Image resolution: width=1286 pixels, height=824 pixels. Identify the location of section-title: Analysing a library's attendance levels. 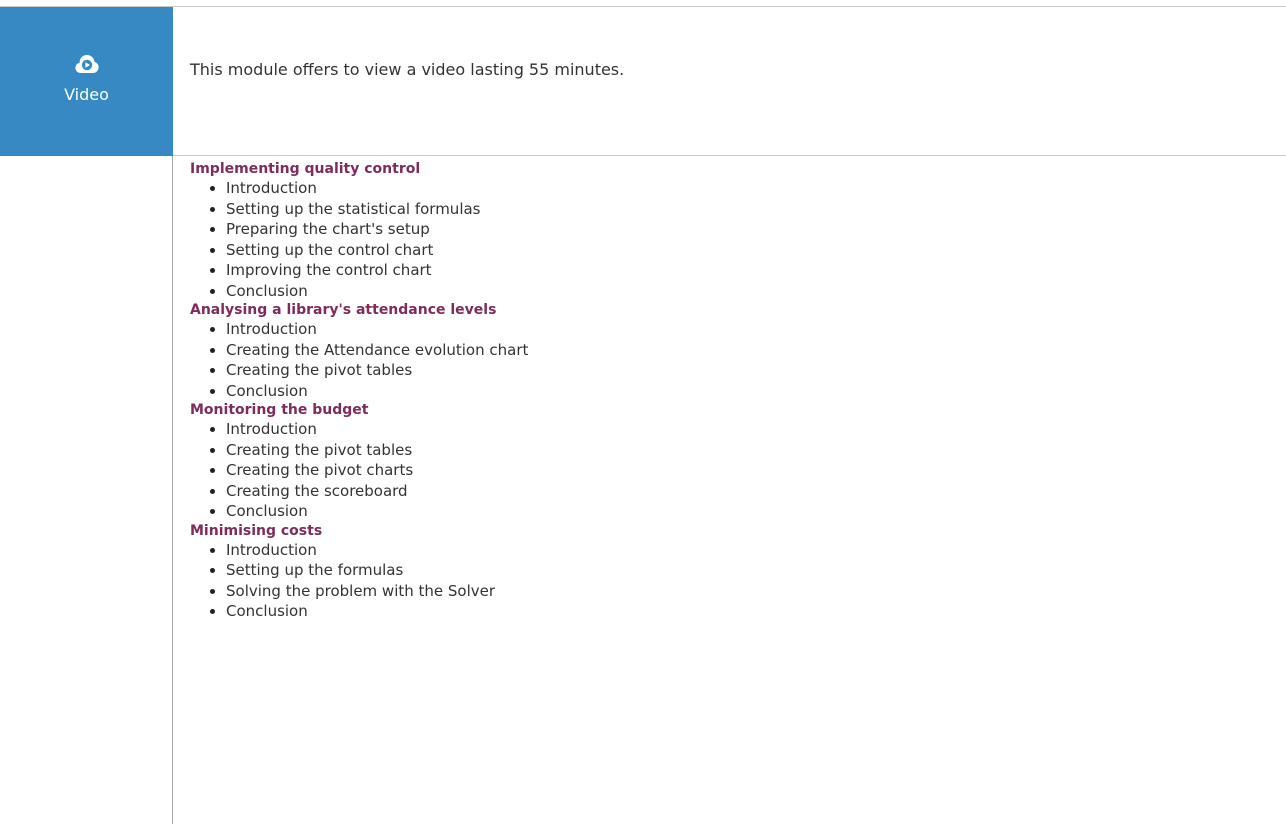
(343, 310).